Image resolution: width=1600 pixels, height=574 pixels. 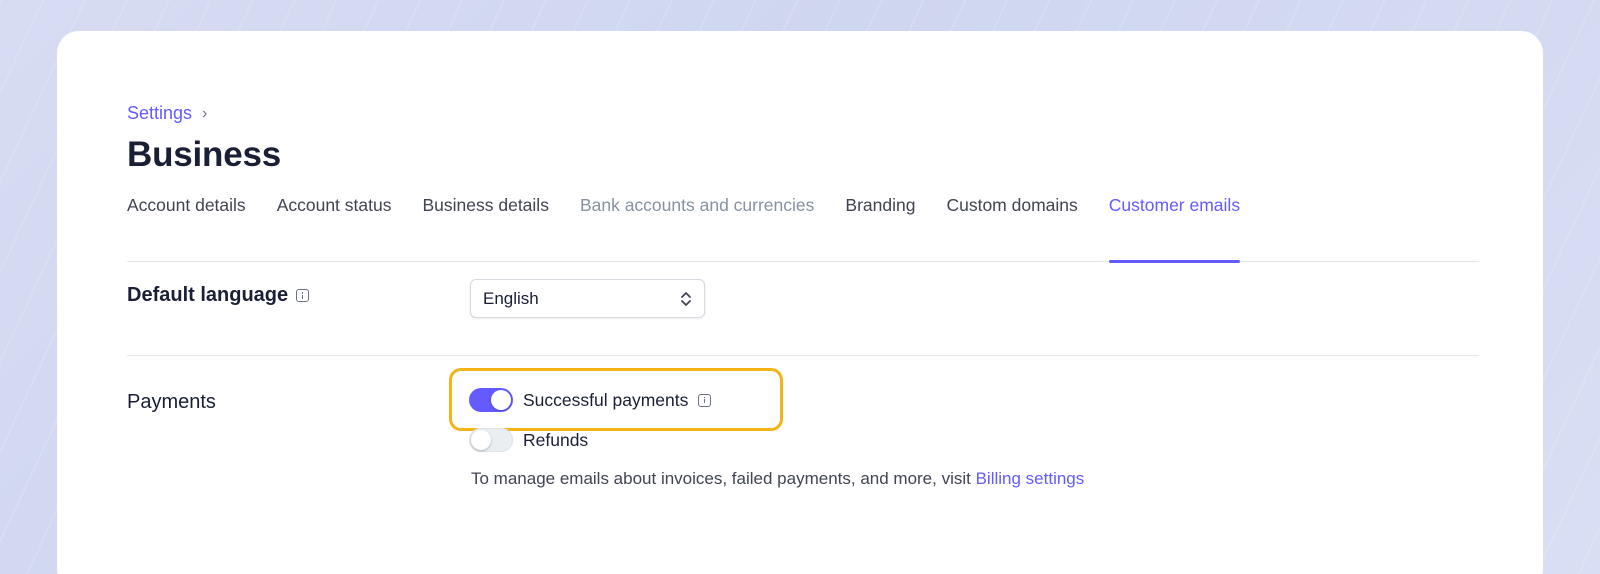 What do you see at coordinates (334, 228) in the screenshot?
I see `tab-account-status: Account status` at bounding box center [334, 228].